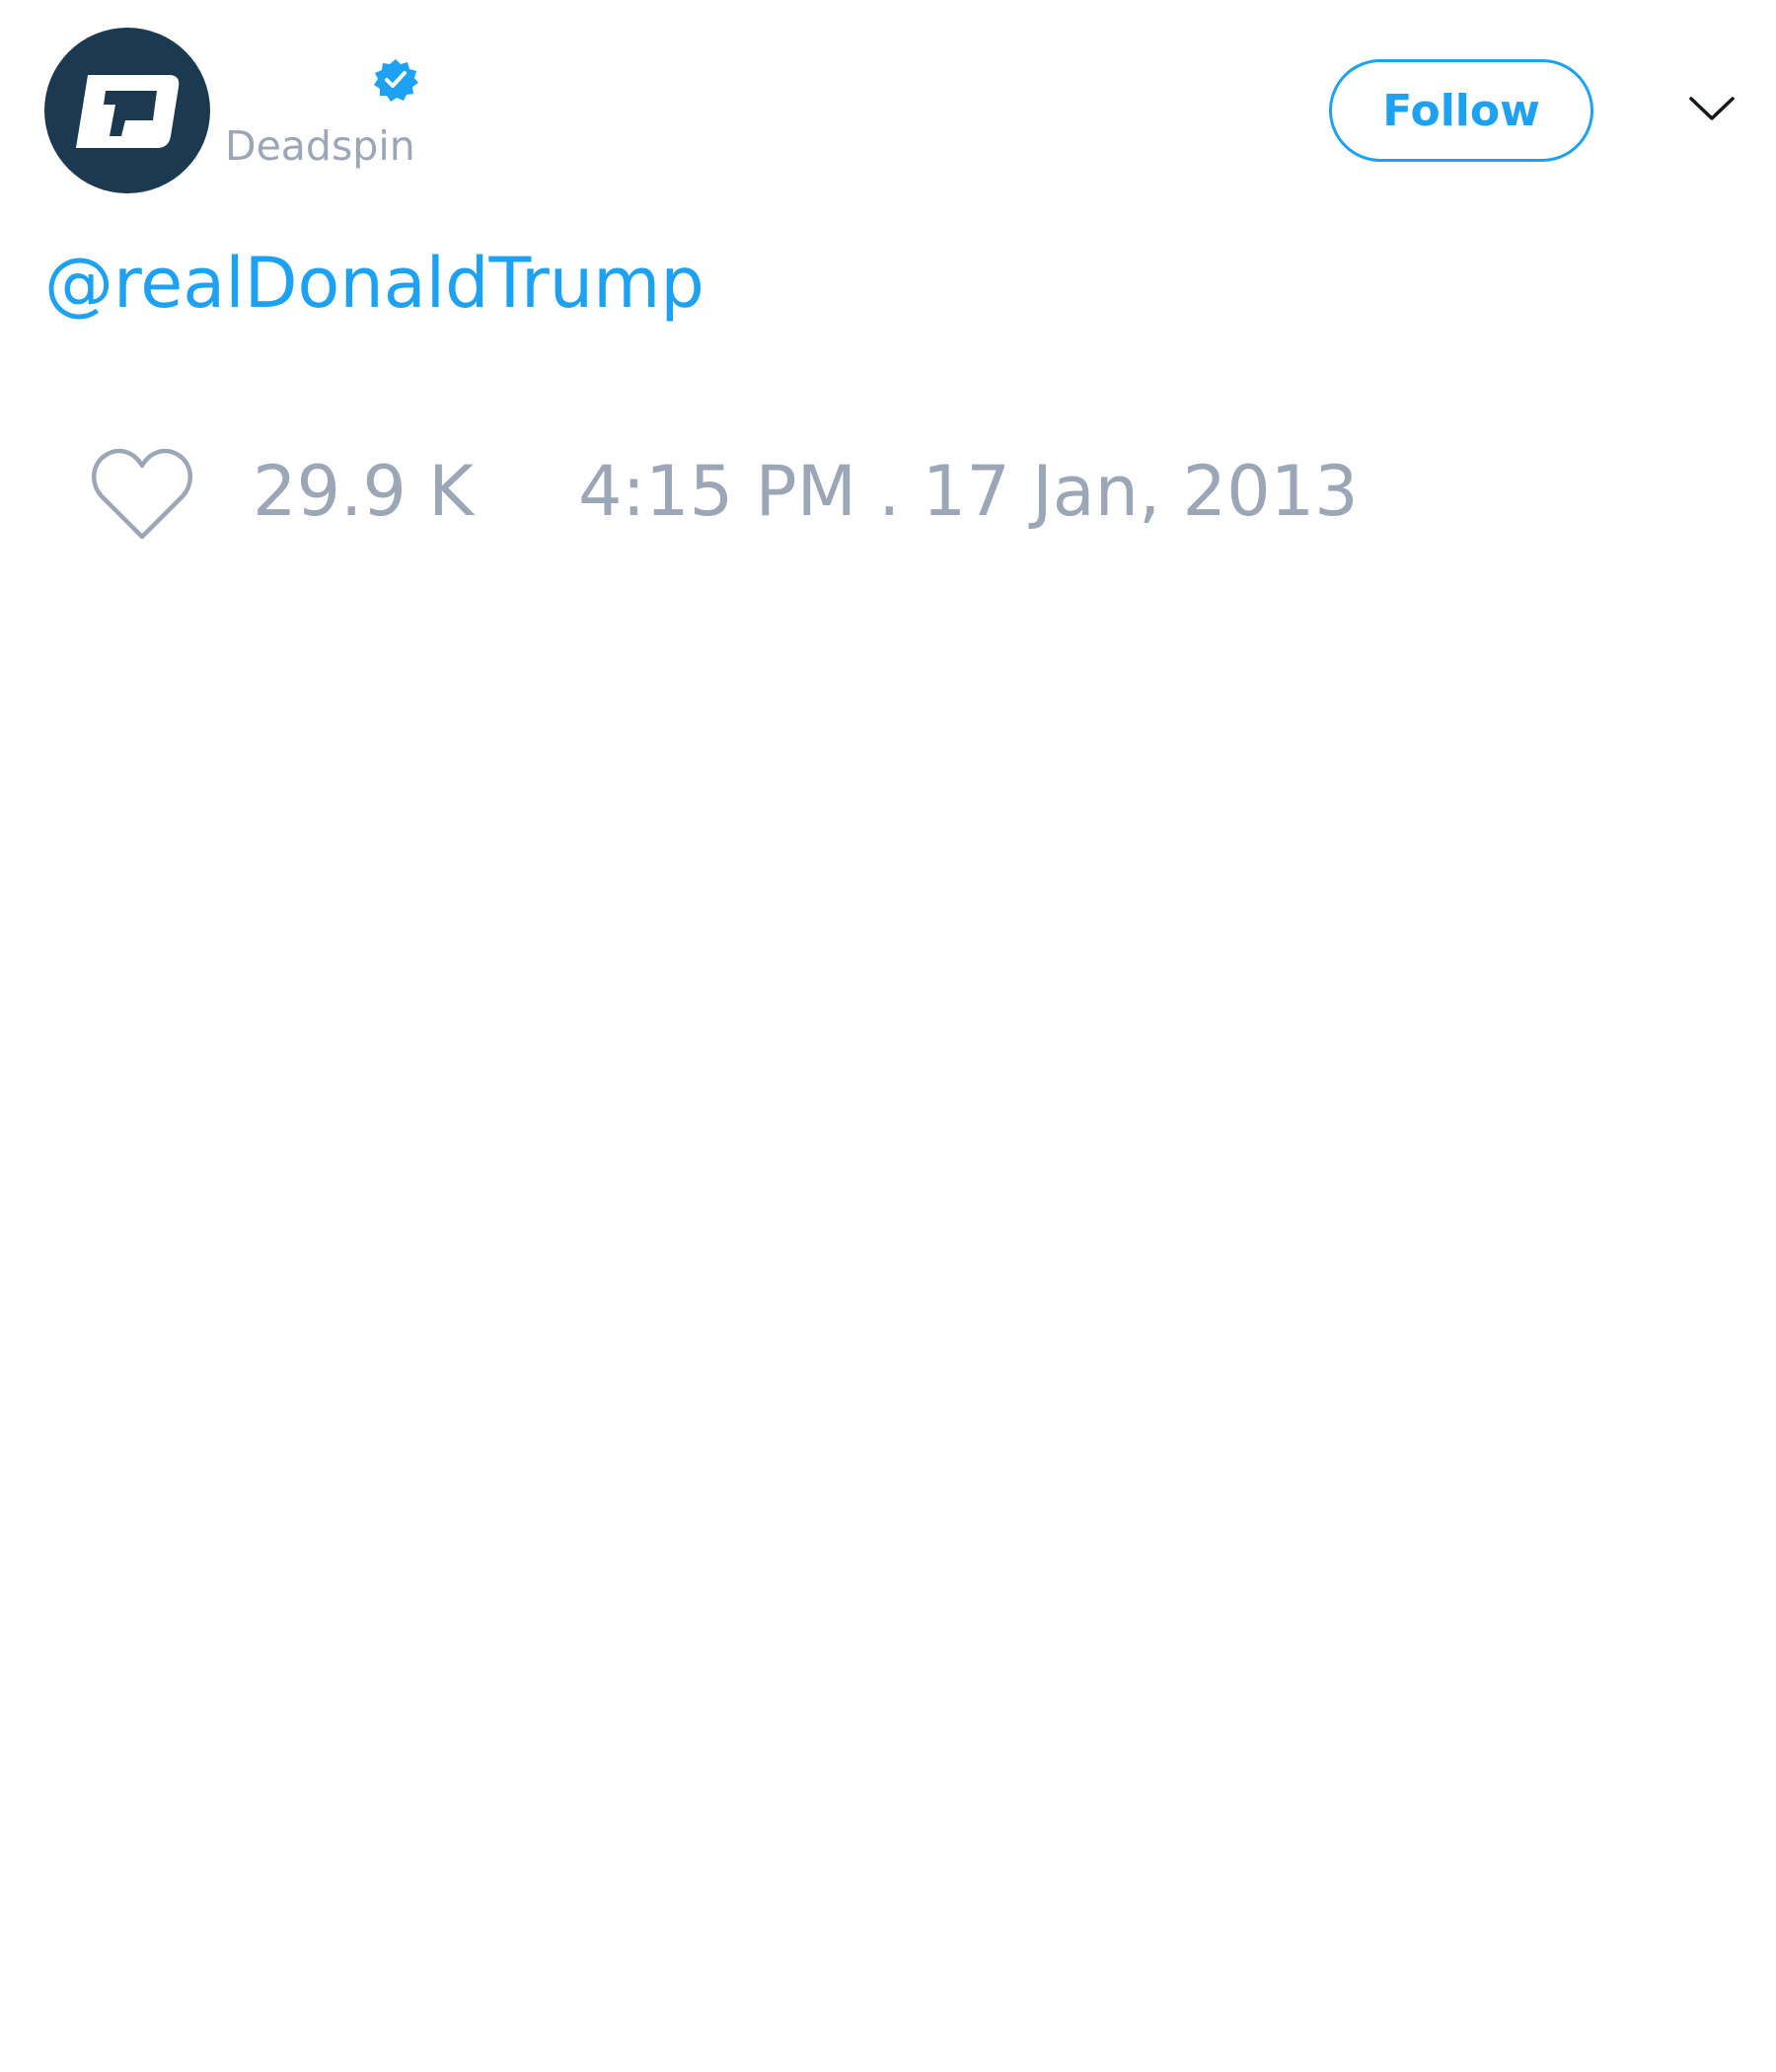 The image size is (1776, 2072). I want to click on author-handle: Deadspin, so click(320, 147).